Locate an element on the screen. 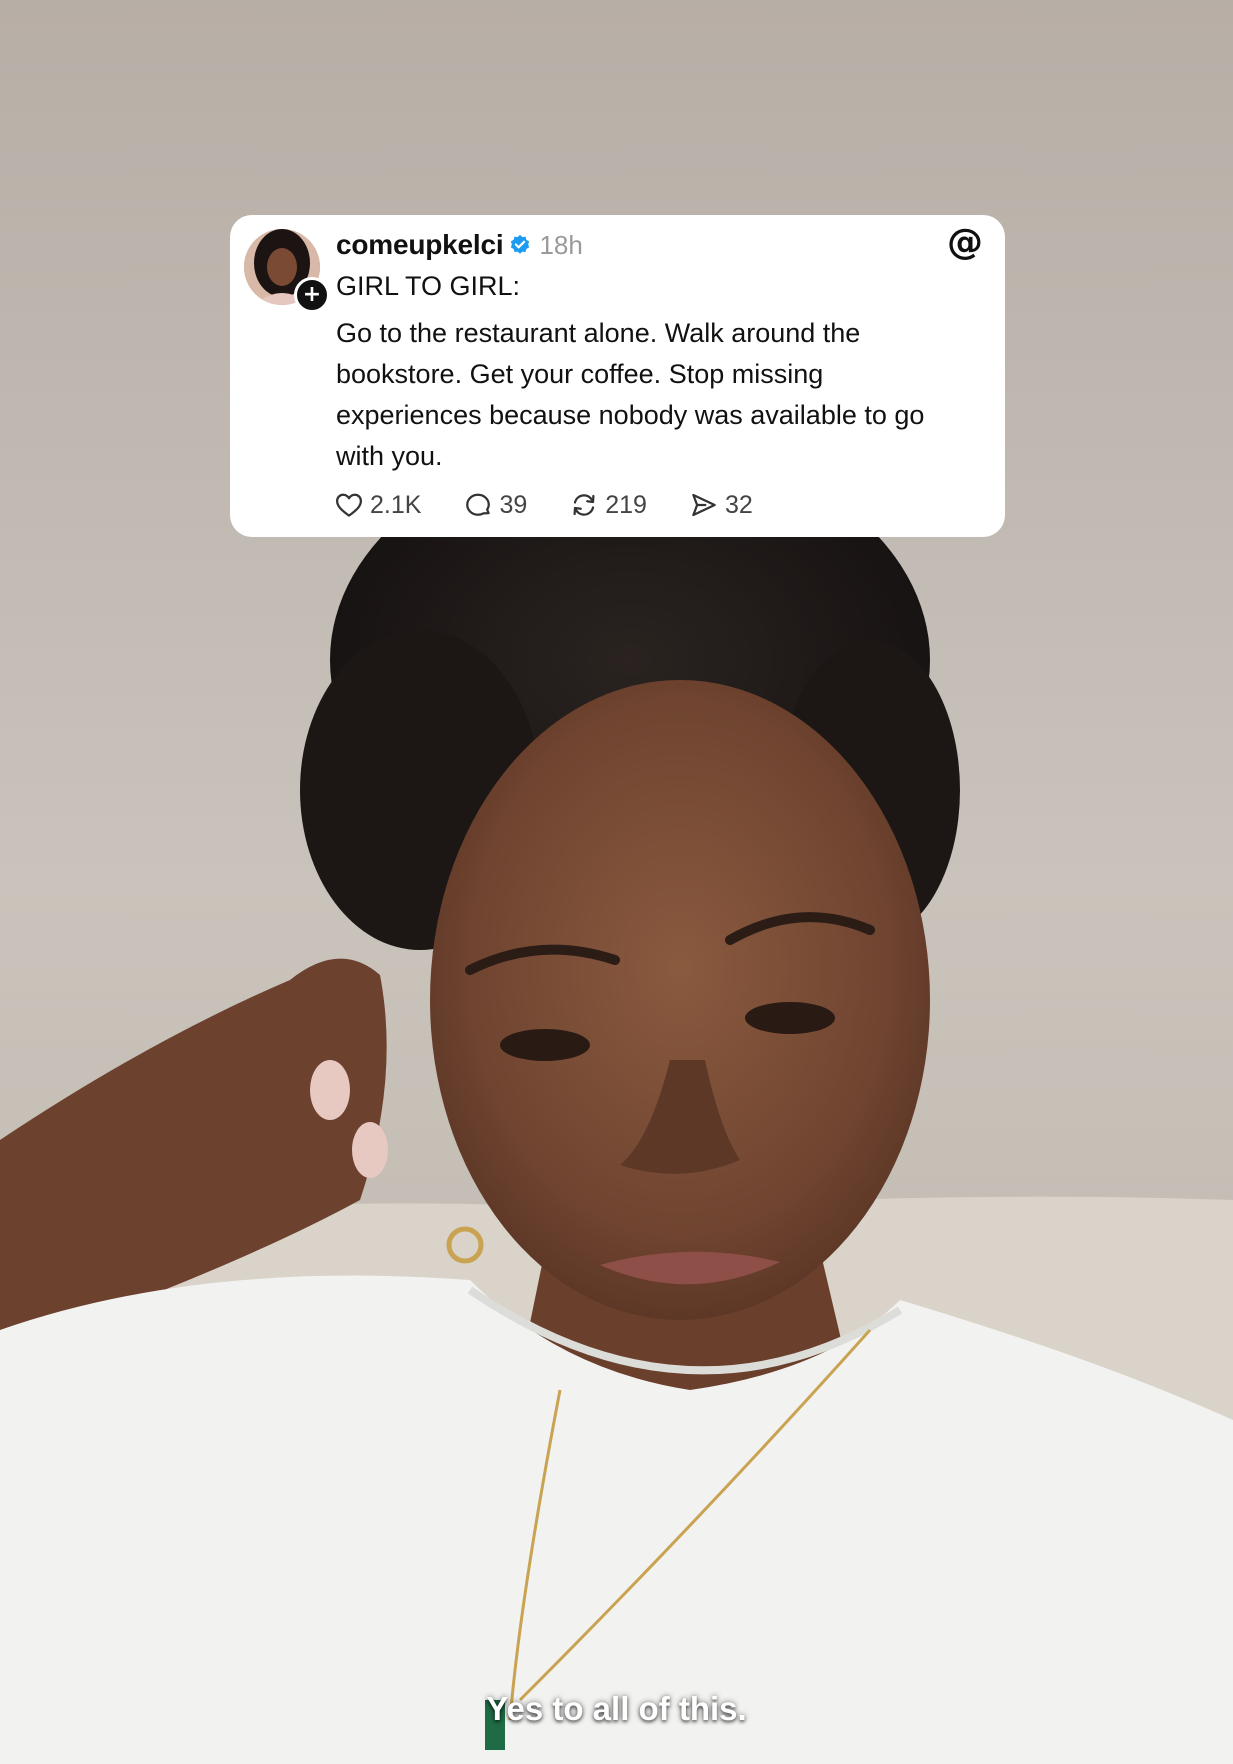 The image size is (1233, 1764). share-count: 32 is located at coordinates (738, 504).